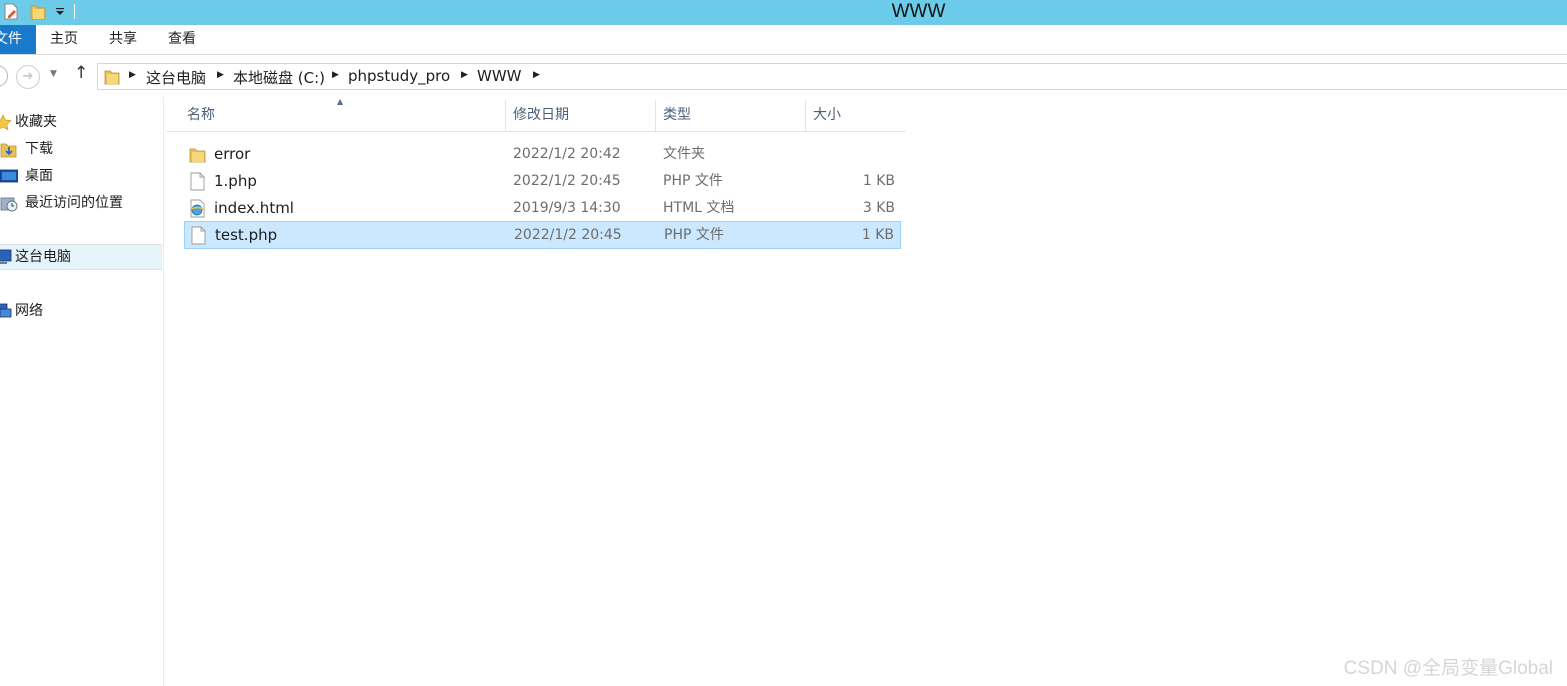 The height and width of the screenshot is (686, 1567). Describe the element at coordinates (176, 77) in the screenshot. I see `breadcrumb-this-pc: 这台电脑` at that location.